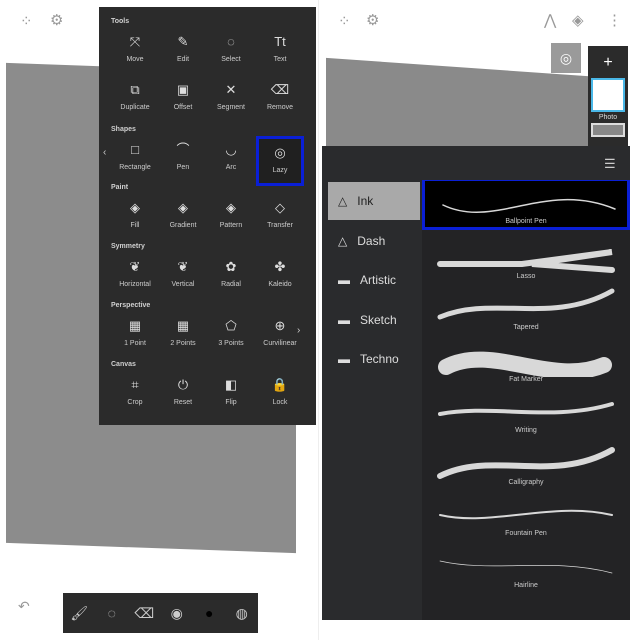 This screenshot has width=640, height=640. I want to click on brush-hairline: Hairline, so click(526, 565).